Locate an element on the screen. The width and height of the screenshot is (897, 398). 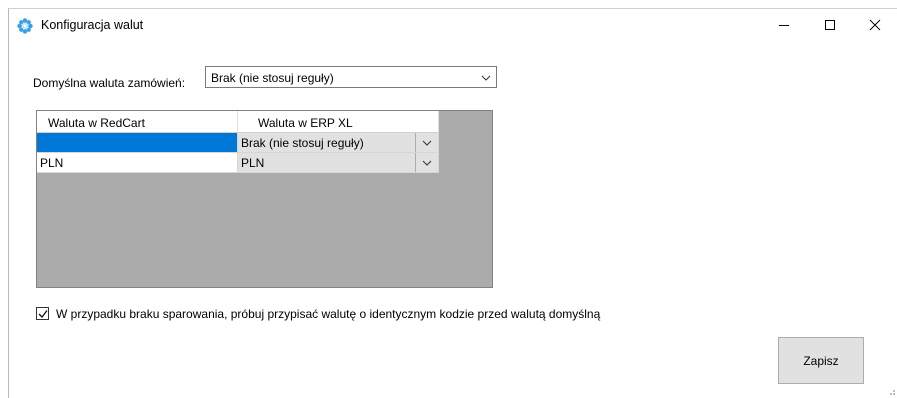
checkmark-icon is located at coordinates (43, 314).